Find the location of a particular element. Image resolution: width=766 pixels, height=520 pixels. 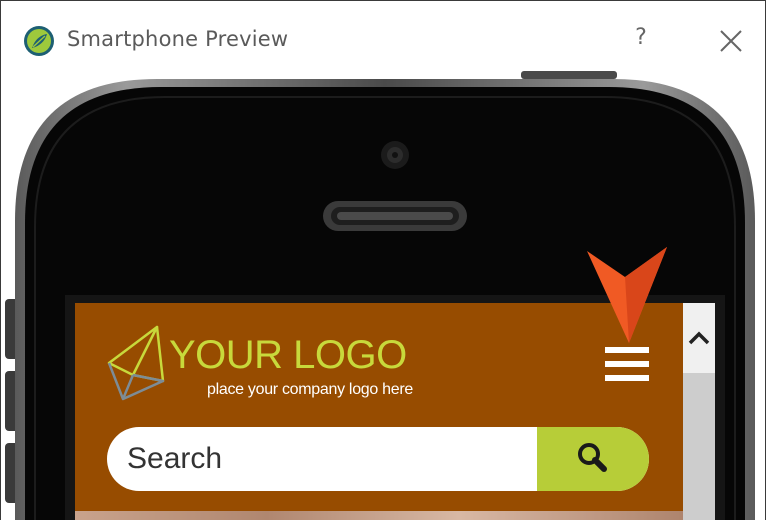

logo-text: YOUR LOGO is located at coordinates (288, 355).